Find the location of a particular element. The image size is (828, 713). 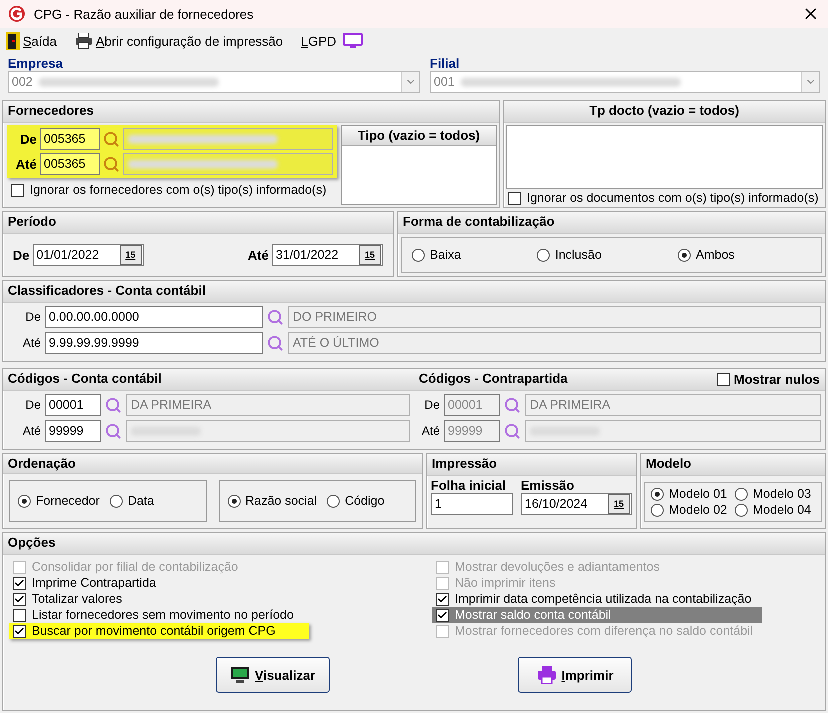

field-label: Até is located at coordinates (430, 431).